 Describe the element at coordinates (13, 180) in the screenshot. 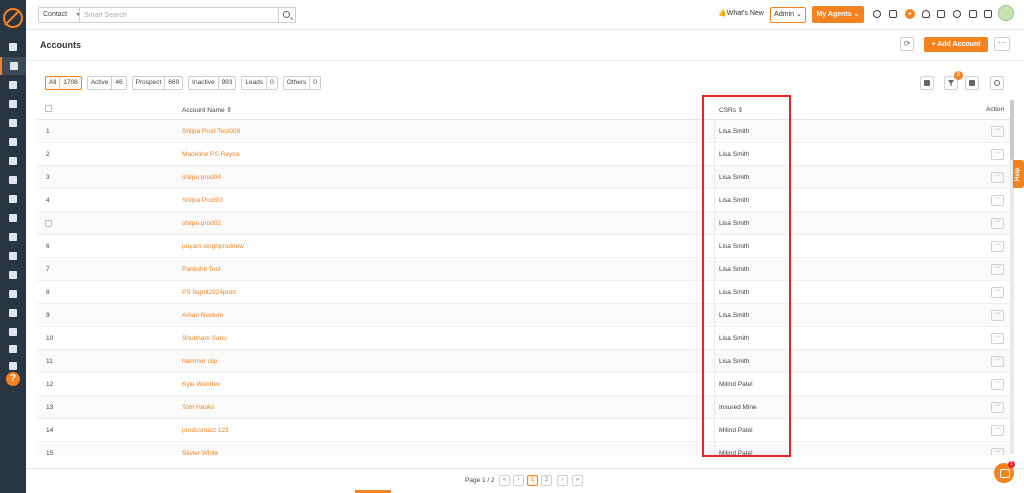

I see `megaphone-icon` at that location.